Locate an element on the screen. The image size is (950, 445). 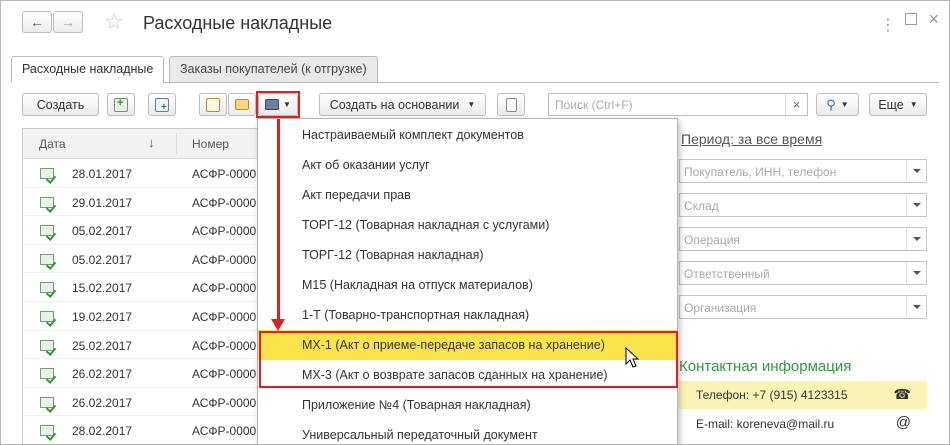
maximize-icon is located at coordinates (911, 19).